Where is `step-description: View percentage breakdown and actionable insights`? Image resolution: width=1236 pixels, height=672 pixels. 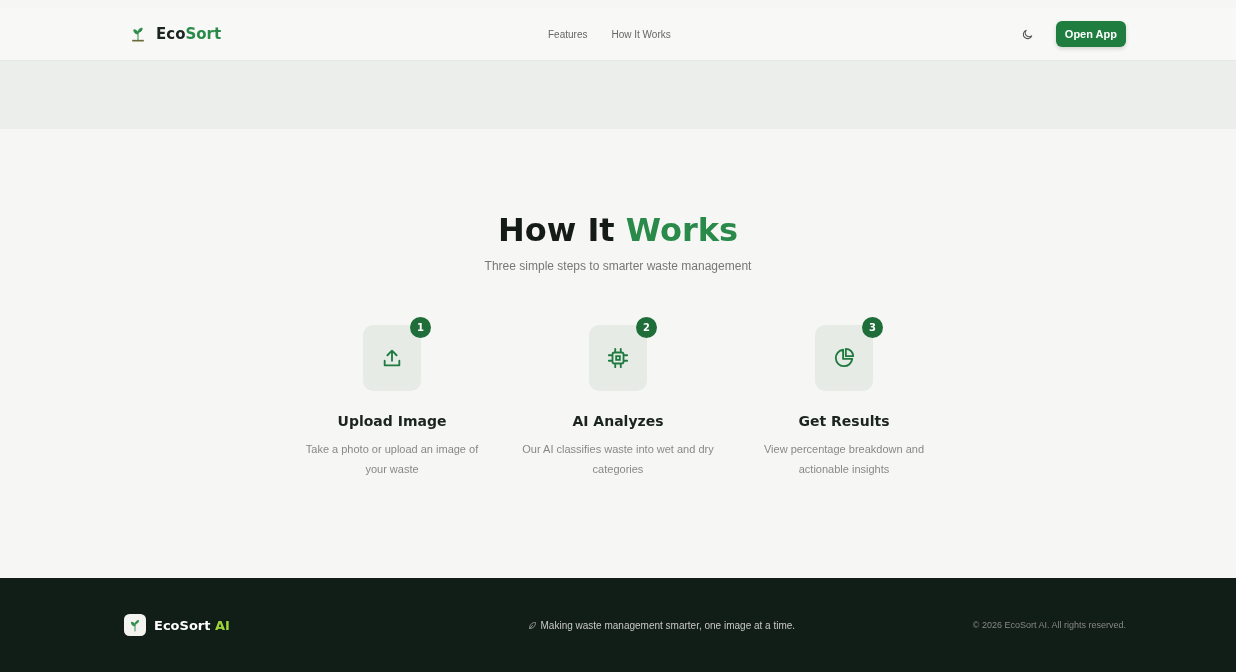
step-description: View percentage breakdown and actionable insights is located at coordinates (844, 459).